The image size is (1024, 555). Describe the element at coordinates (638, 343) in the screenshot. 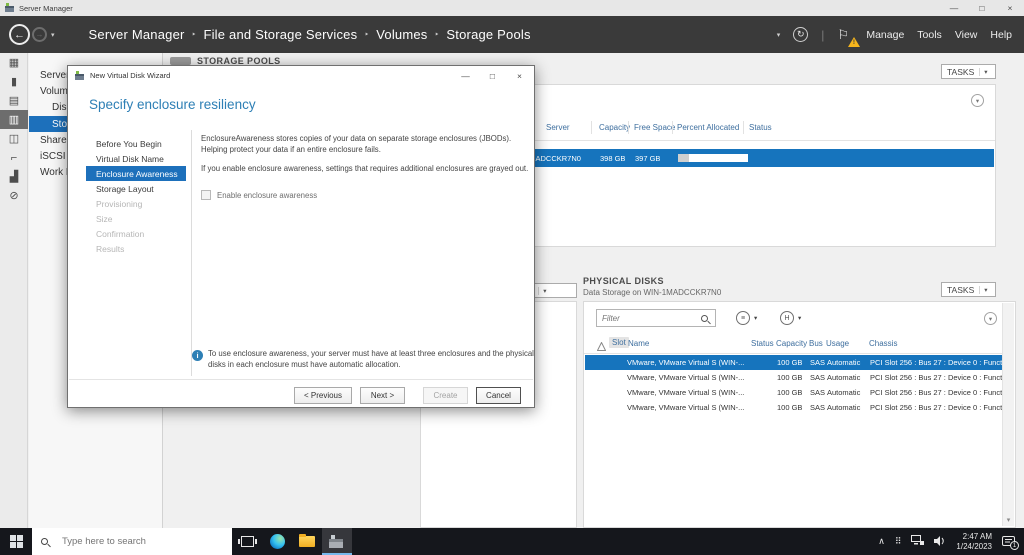

I see `column-name: Name` at that location.